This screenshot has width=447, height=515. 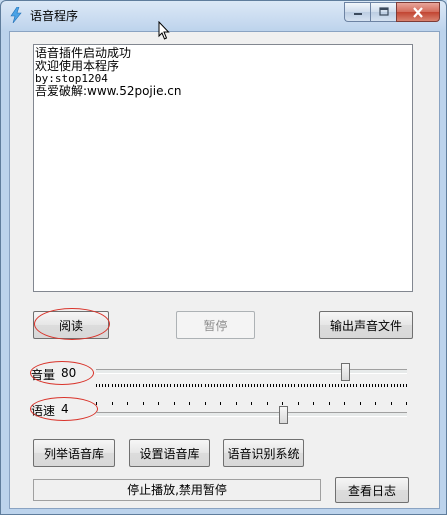 I want to click on title-bar: 语音程序, so click(x=223, y=15).